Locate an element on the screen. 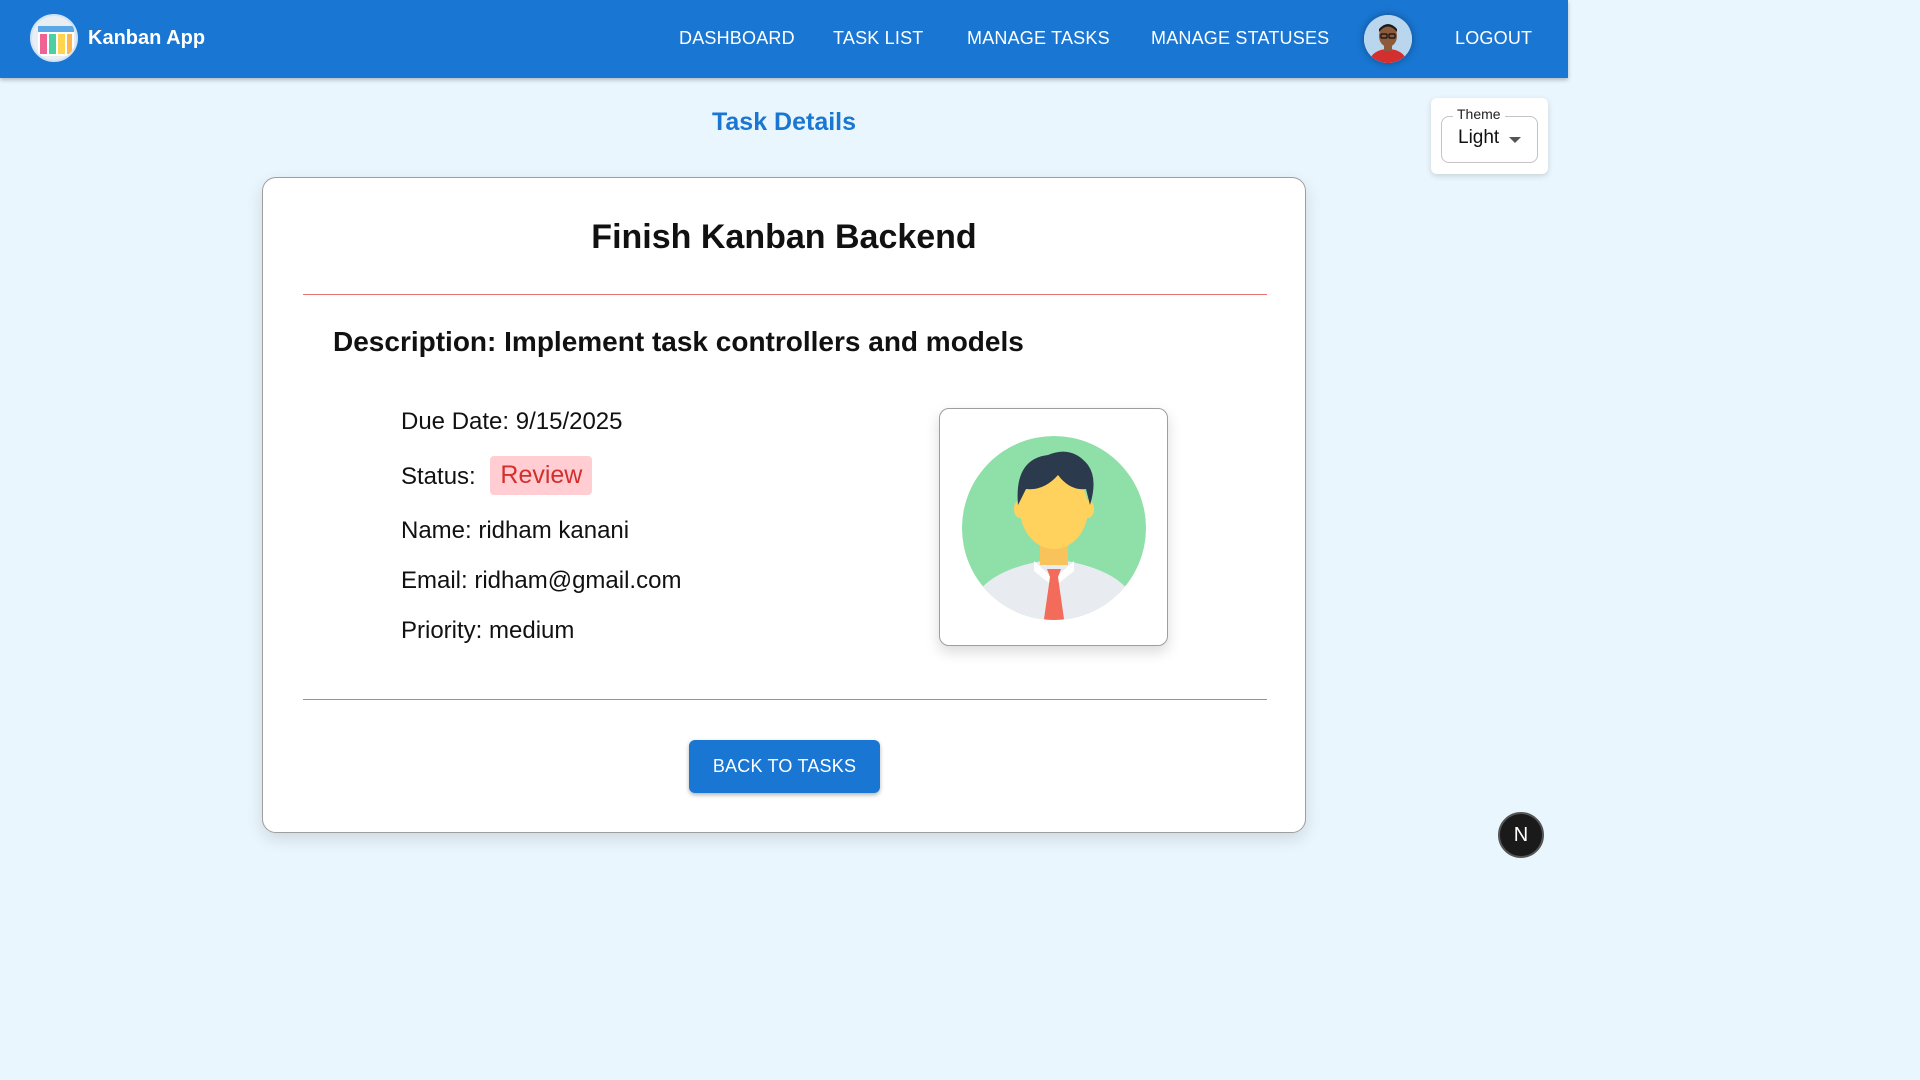  description-label: Description: is located at coordinates (415, 341).